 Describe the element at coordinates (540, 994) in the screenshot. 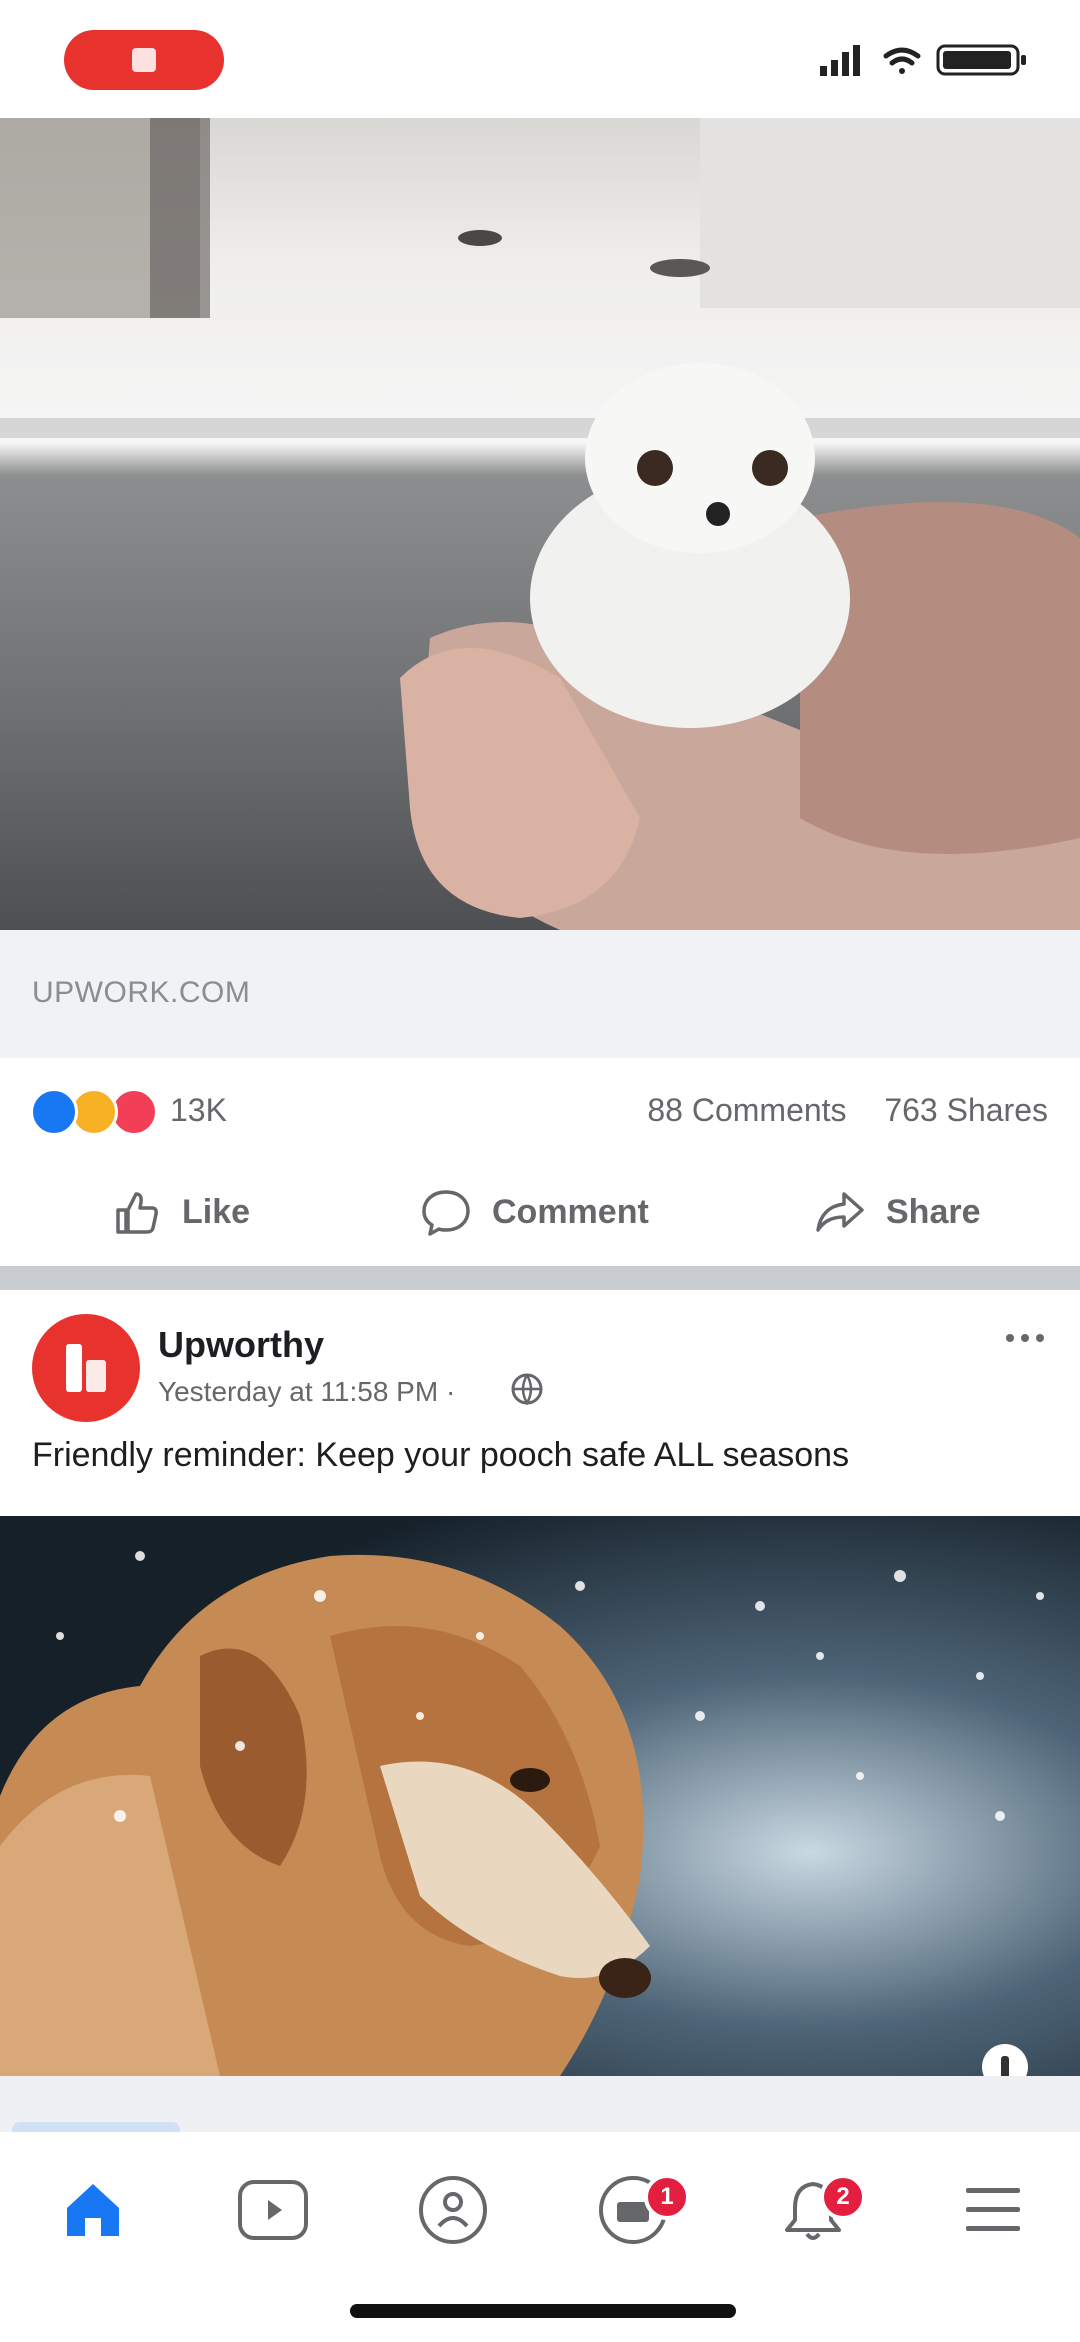

I see `link-preview: UPWORK.COM` at that location.